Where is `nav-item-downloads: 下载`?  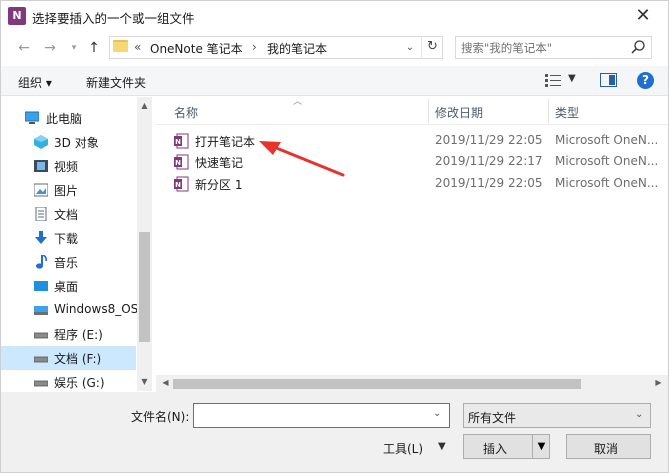 nav-item-downloads: 下载 is located at coordinates (68, 238).